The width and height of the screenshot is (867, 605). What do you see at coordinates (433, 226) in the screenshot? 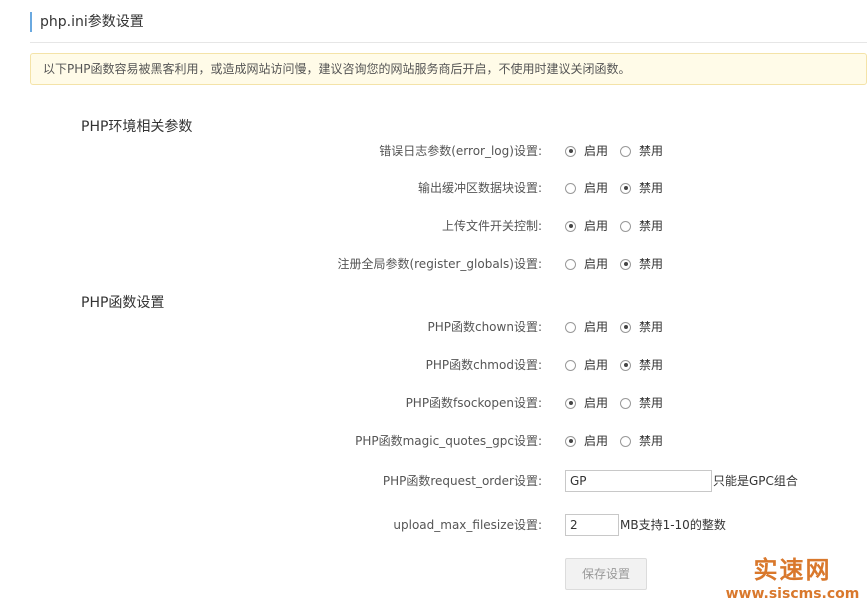
I see `setting-row-file-uploads: 上传文件开关控制: 启用 禁用` at bounding box center [433, 226].